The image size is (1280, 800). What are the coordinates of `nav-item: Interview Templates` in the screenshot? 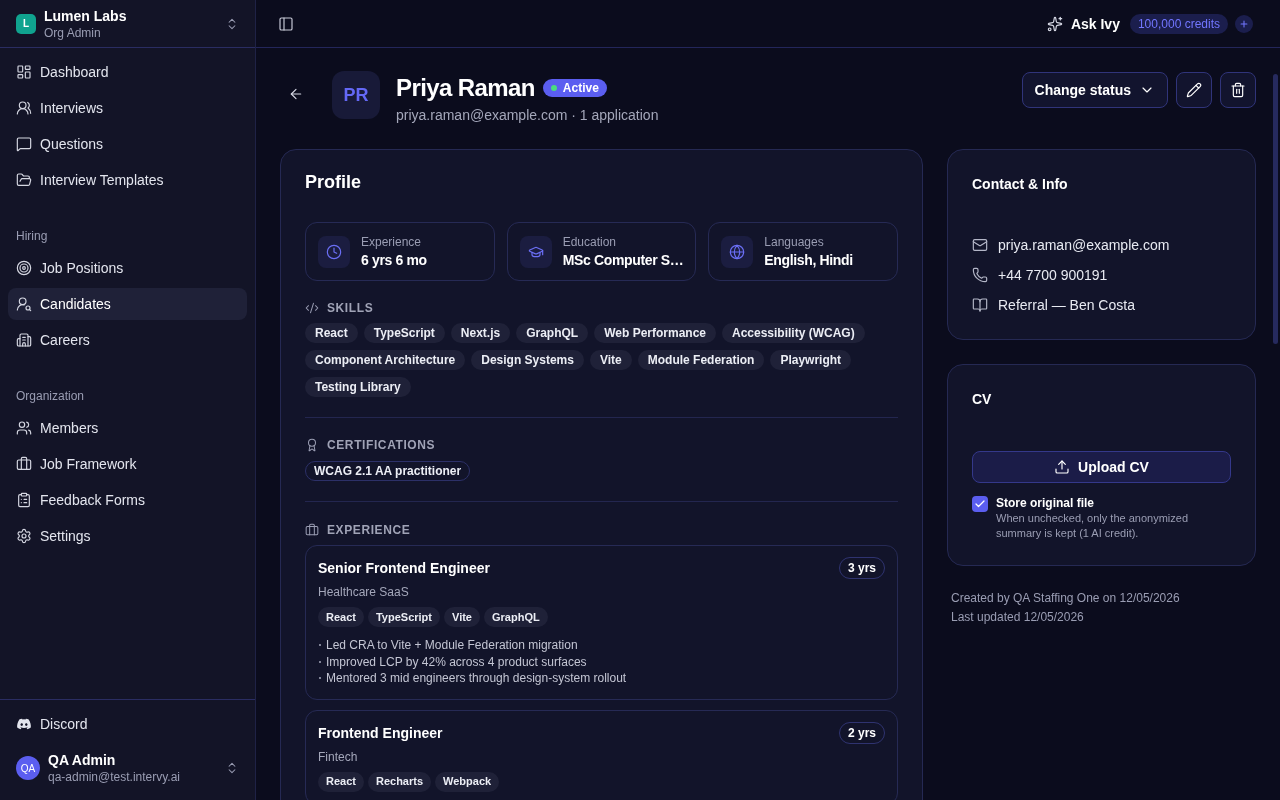 It's located at (127, 180).